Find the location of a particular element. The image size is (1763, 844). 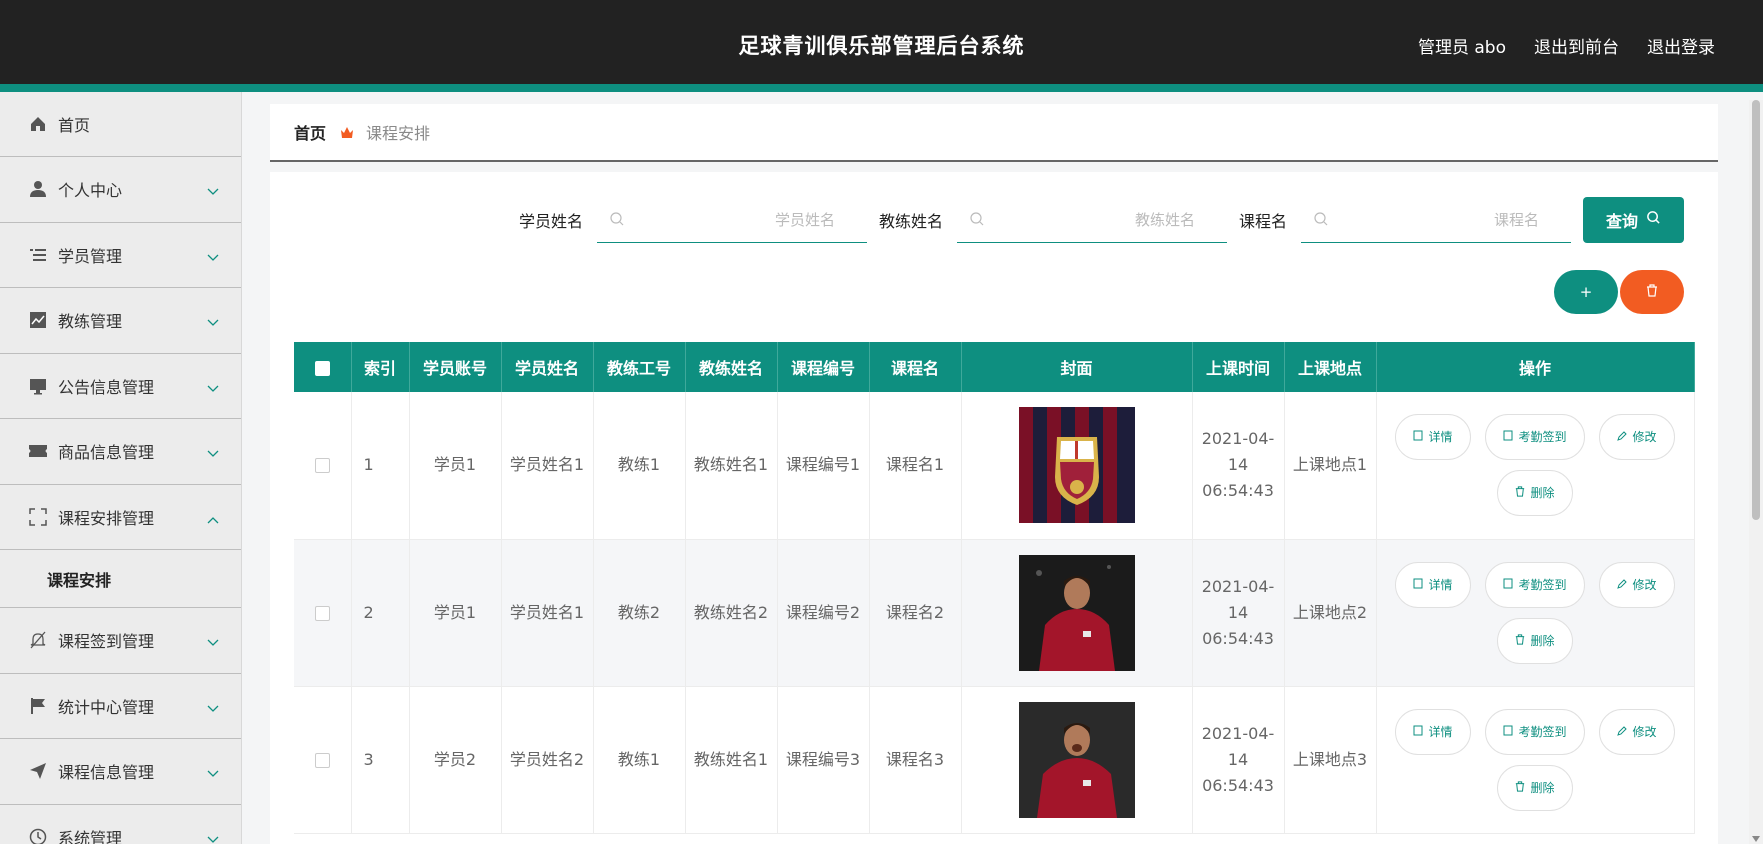

monitor-icon is located at coordinates (38, 386).